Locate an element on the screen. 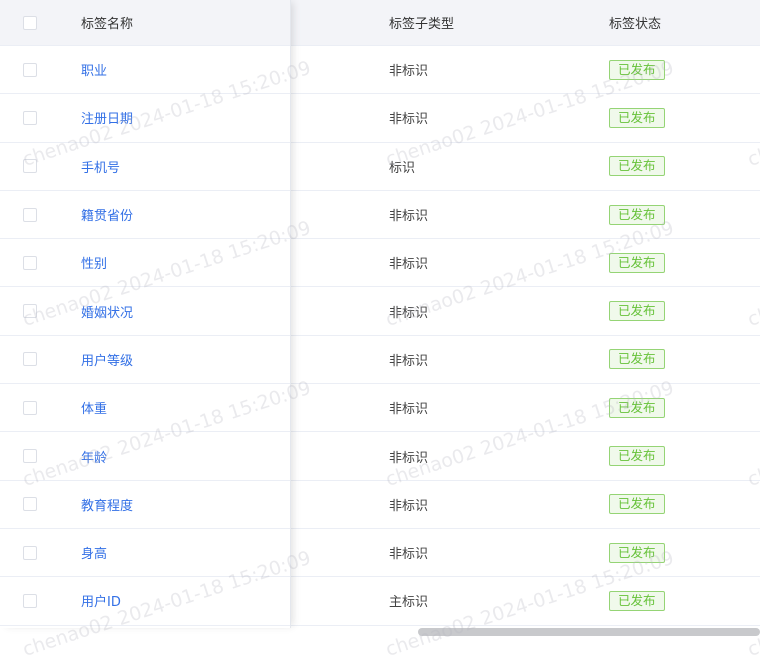 The width and height of the screenshot is (760, 661). table-row: 注册日期 非标识 已发布 is located at coordinates (380, 118).